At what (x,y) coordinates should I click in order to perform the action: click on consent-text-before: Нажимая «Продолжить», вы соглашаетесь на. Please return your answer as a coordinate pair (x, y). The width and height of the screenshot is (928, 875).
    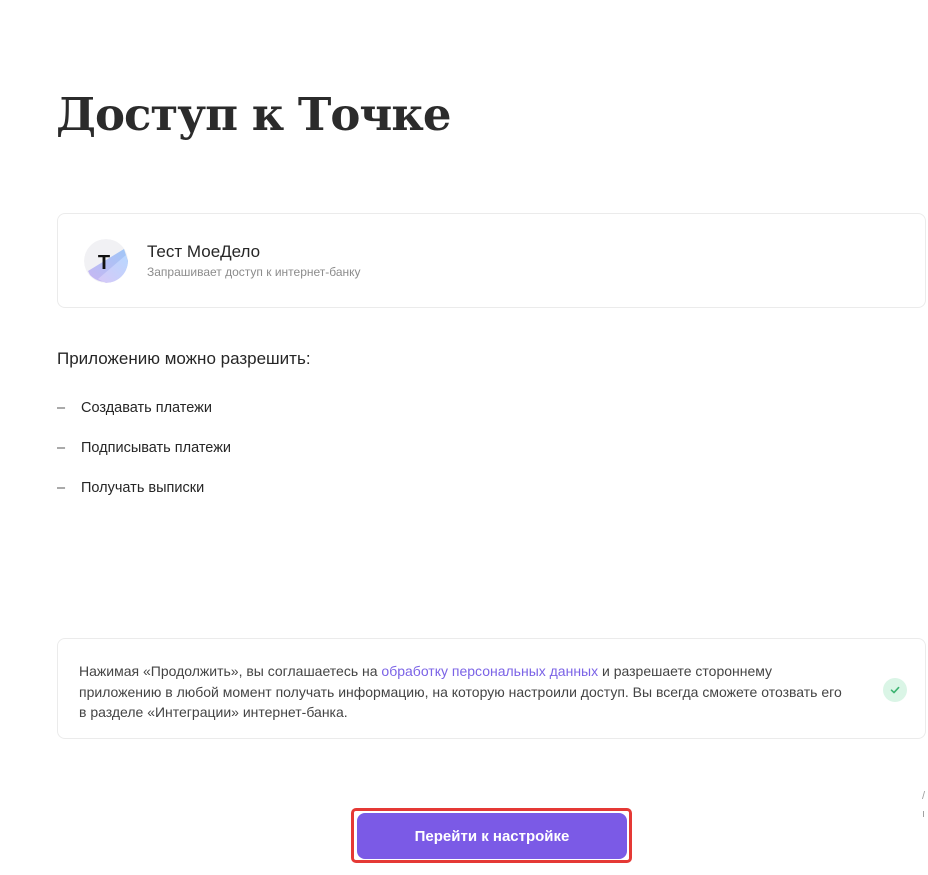
    Looking at the image, I should click on (230, 671).